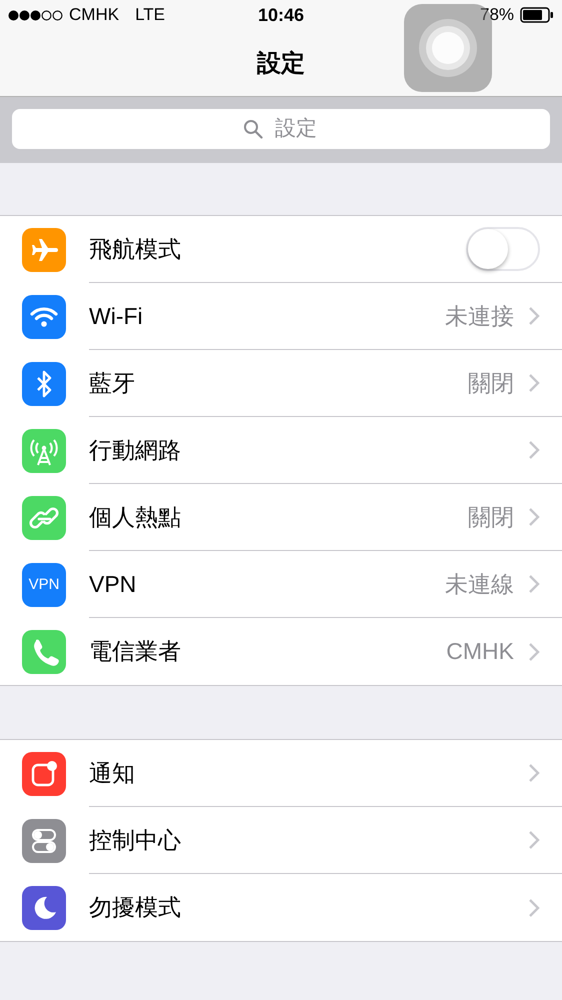 Image resolution: width=562 pixels, height=1000 pixels. Describe the element at coordinates (94, 15) in the screenshot. I see `carrier-name: CMHK` at that location.